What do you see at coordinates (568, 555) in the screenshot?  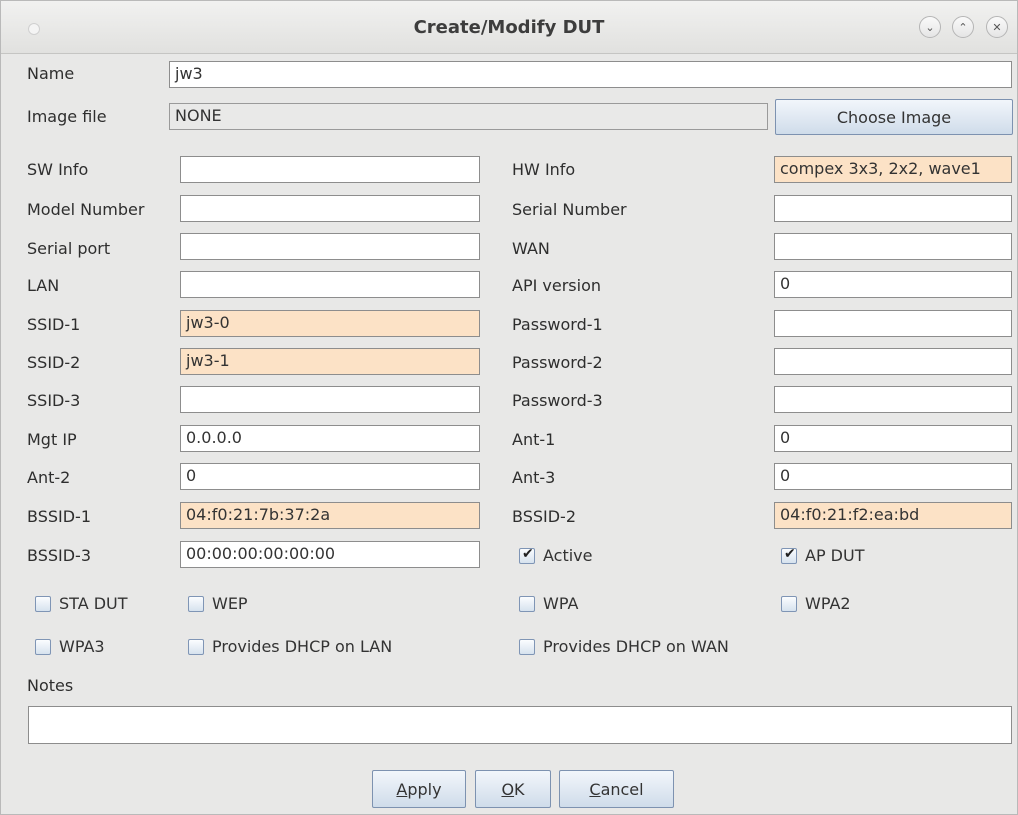 I see `active-label: Active` at bounding box center [568, 555].